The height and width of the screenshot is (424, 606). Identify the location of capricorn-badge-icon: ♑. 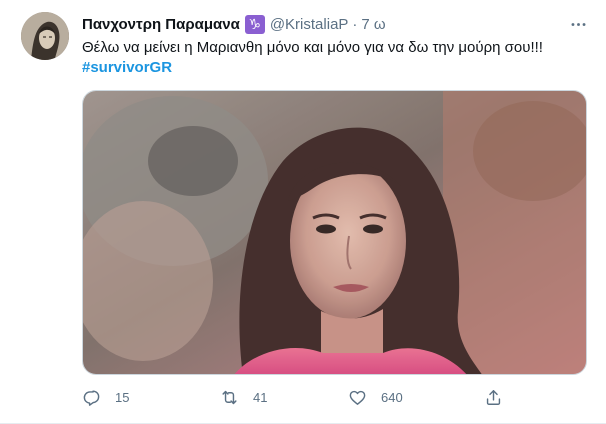
(254, 24).